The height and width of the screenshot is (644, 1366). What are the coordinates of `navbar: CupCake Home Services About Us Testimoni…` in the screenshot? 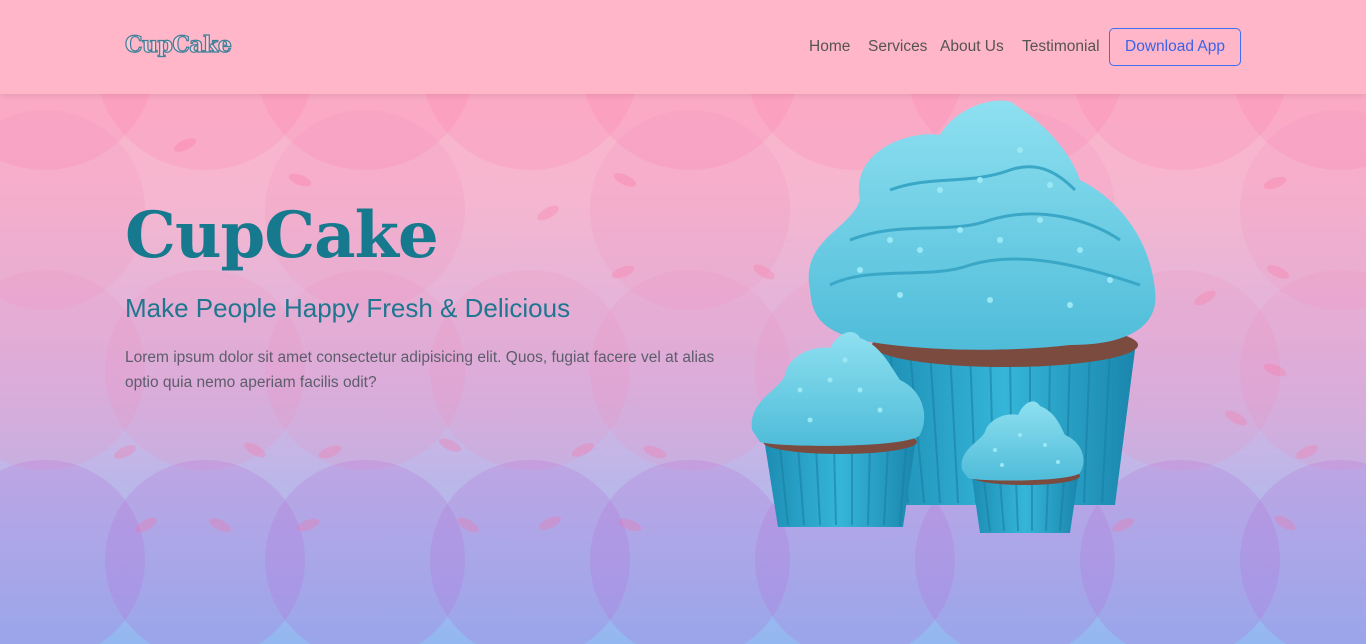 It's located at (683, 47).